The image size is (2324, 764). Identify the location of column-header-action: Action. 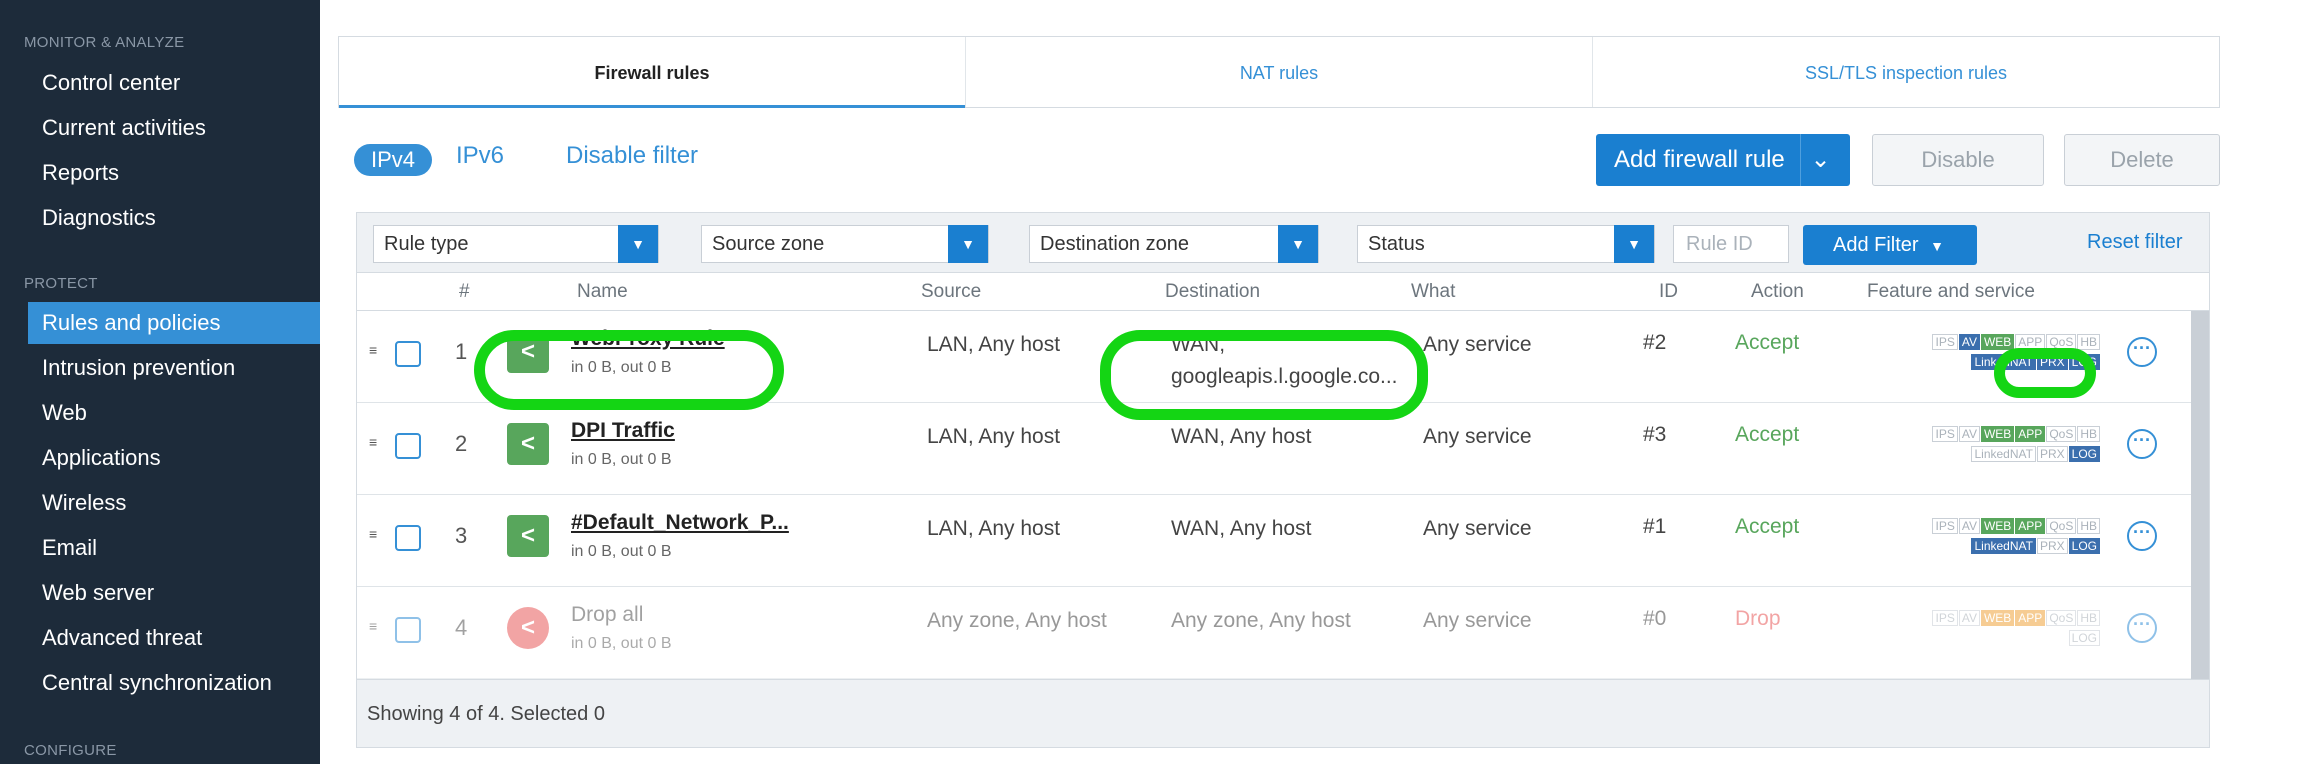
(1777, 291).